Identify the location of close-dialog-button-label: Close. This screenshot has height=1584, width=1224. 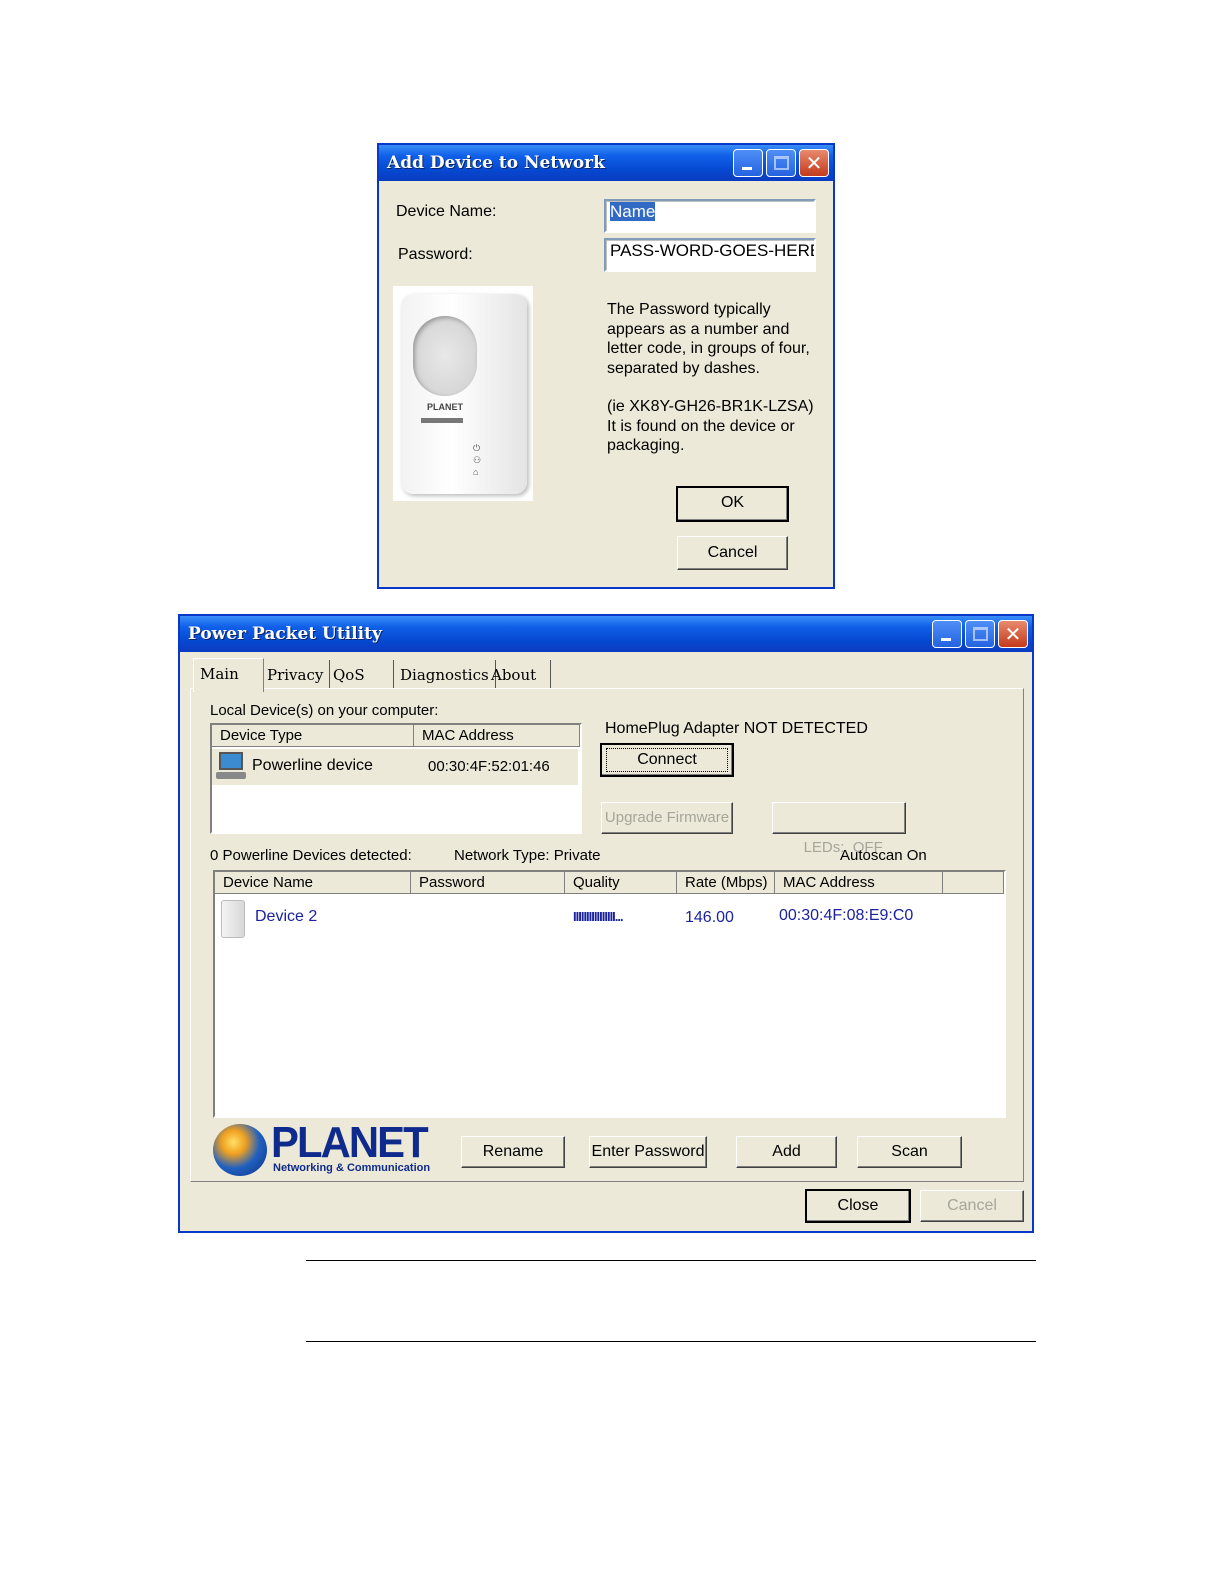
(858, 1205).